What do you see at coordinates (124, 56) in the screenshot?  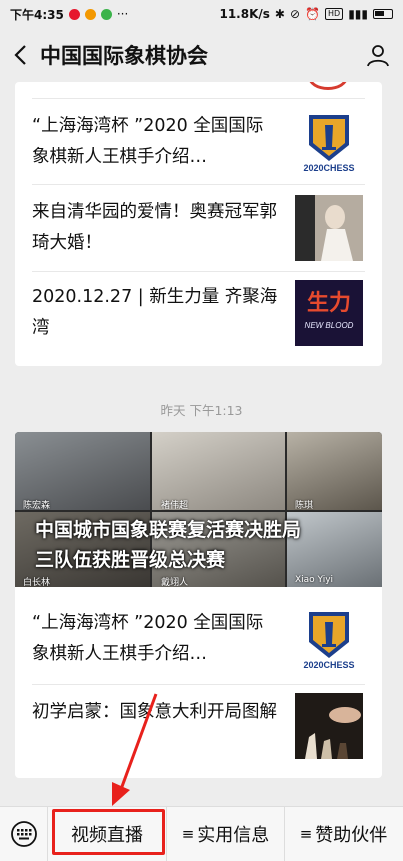 I see `page-title: 中国国际象棋协会` at bounding box center [124, 56].